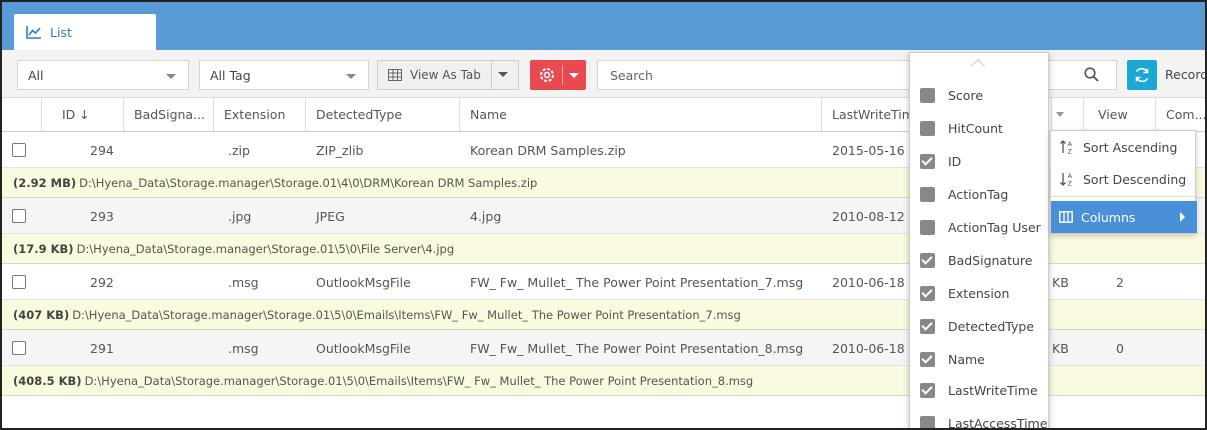 The height and width of the screenshot is (430, 1207). I want to click on filter-select-value: All, so click(36, 75).